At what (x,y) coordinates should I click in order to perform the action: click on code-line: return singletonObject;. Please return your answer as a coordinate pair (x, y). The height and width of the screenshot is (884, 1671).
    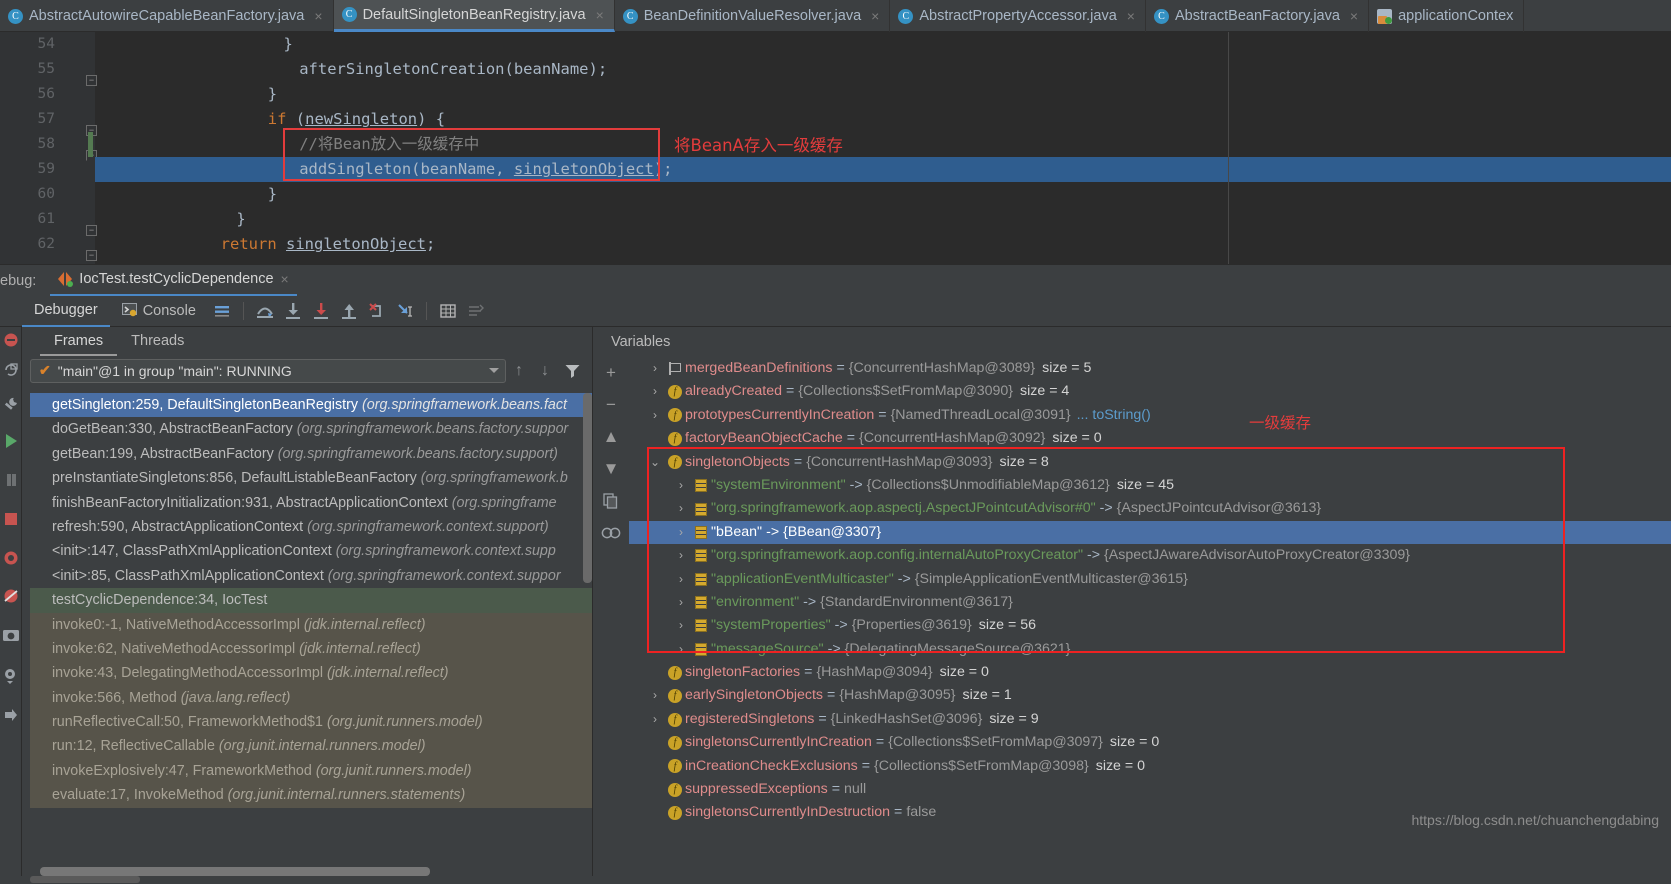
    Looking at the image, I should click on (883, 244).